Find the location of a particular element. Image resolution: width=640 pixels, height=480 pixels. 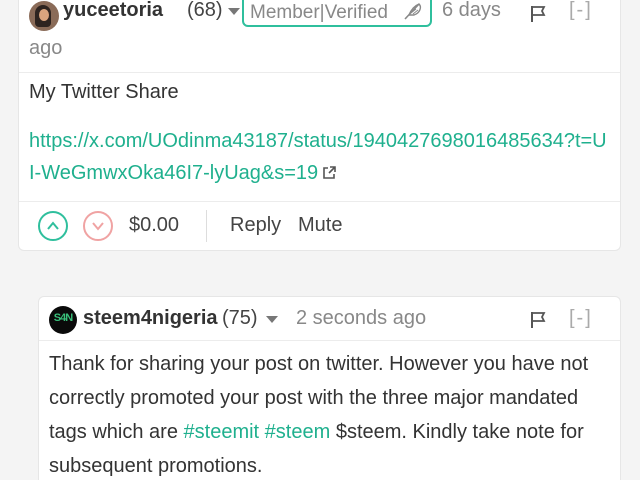

downvote-button is located at coordinates (98, 226).